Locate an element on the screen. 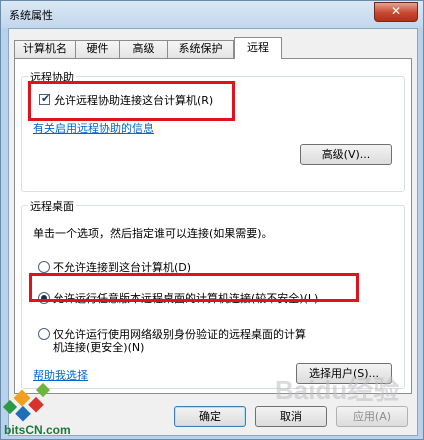 This screenshot has width=424, height=440. window-title: 系统属性 is located at coordinates (31, 15).